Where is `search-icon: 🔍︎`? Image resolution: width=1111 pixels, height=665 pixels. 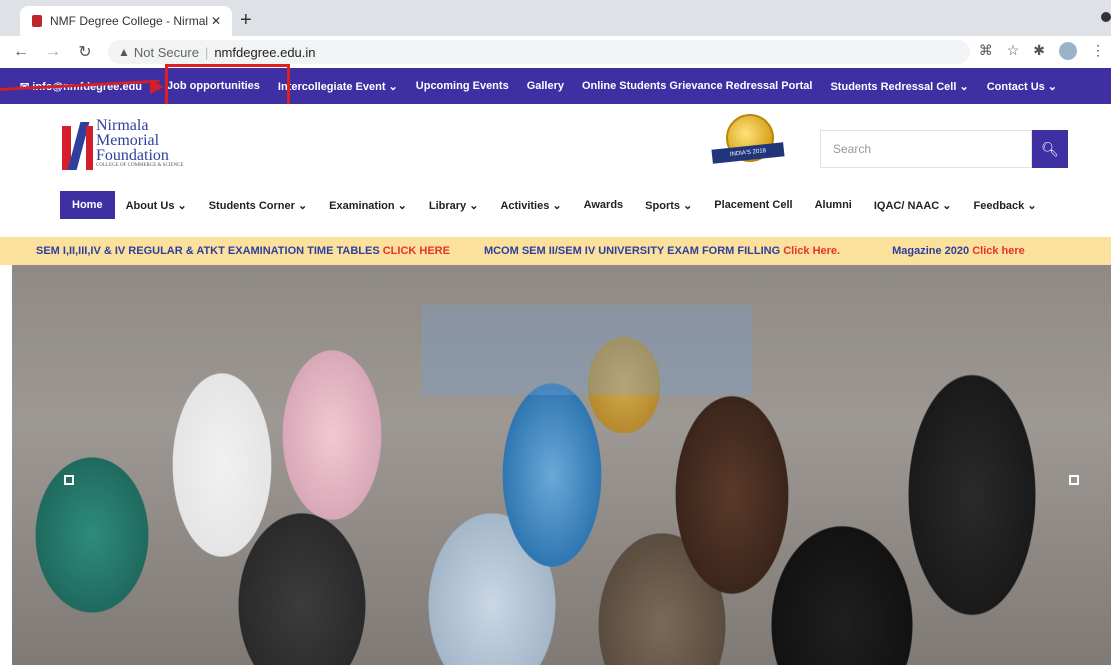
search-icon: 🔍︎ is located at coordinates (1050, 148).